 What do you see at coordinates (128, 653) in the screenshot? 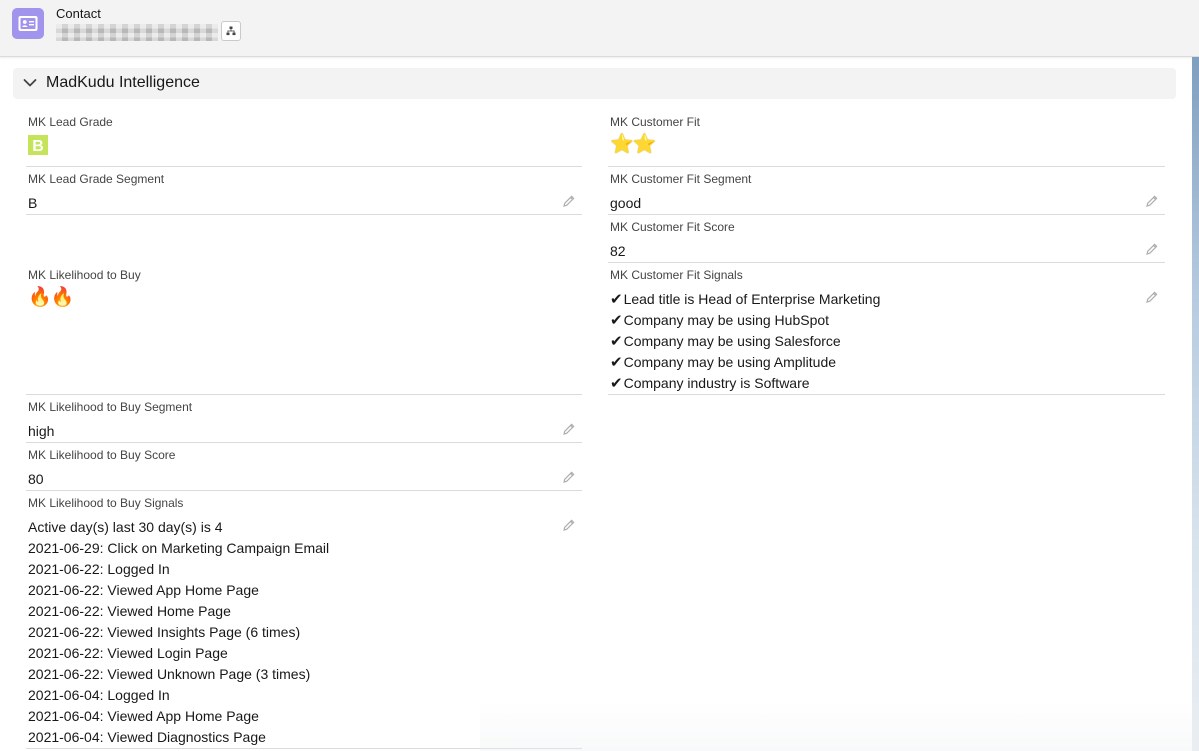
I see `signal-item: 2021-06-22: Viewed Login Page` at bounding box center [128, 653].